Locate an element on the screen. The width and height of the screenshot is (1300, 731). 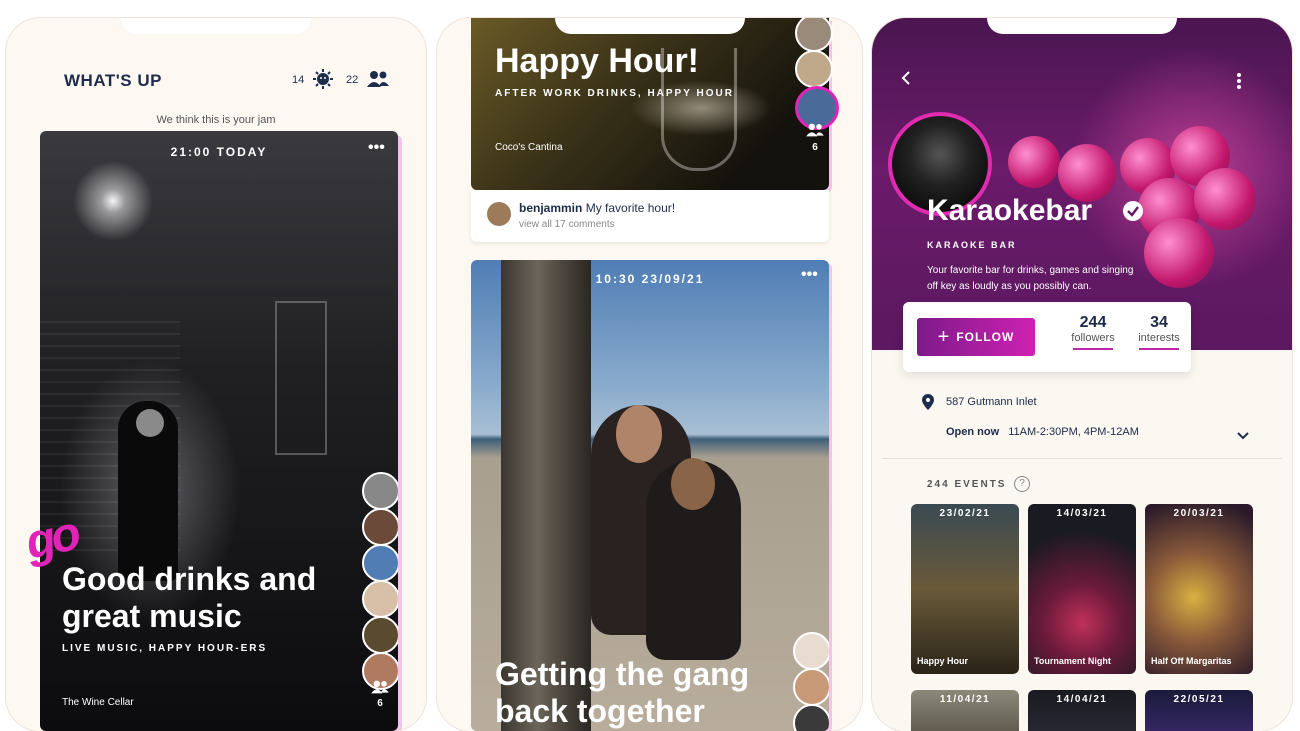
event-tile: 11/04/21 is located at coordinates (965, 710).